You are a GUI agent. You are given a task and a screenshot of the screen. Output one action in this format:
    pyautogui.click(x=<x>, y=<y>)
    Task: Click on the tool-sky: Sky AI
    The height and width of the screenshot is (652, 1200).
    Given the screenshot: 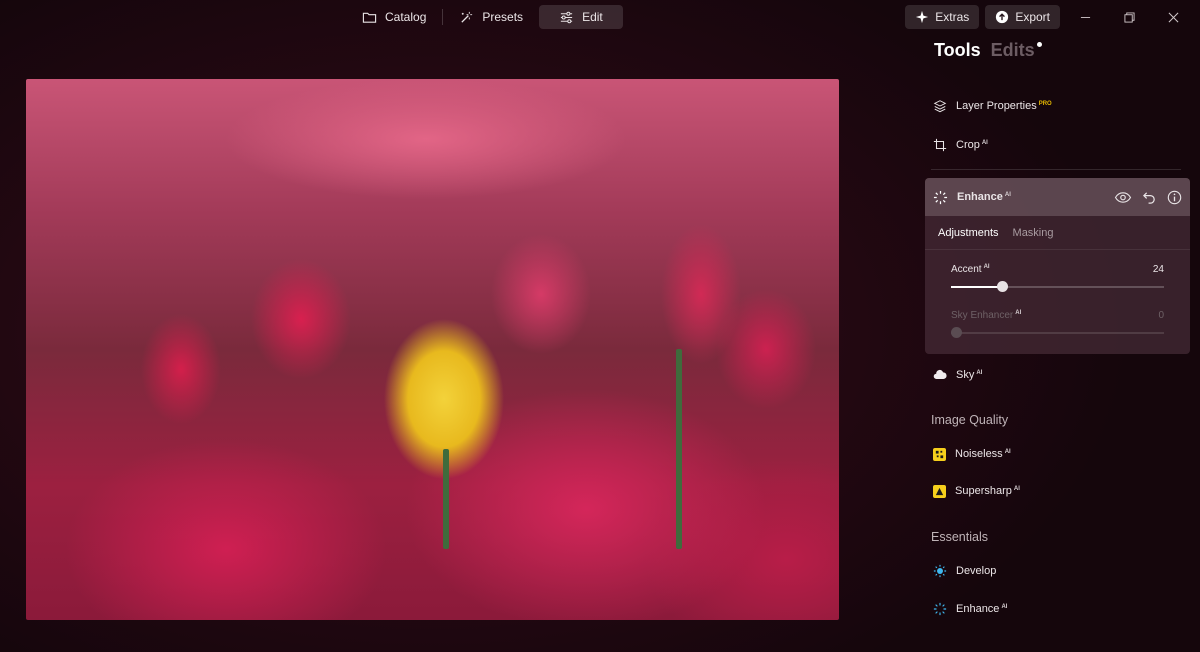 What is the action you would take?
    pyautogui.click(x=1057, y=375)
    